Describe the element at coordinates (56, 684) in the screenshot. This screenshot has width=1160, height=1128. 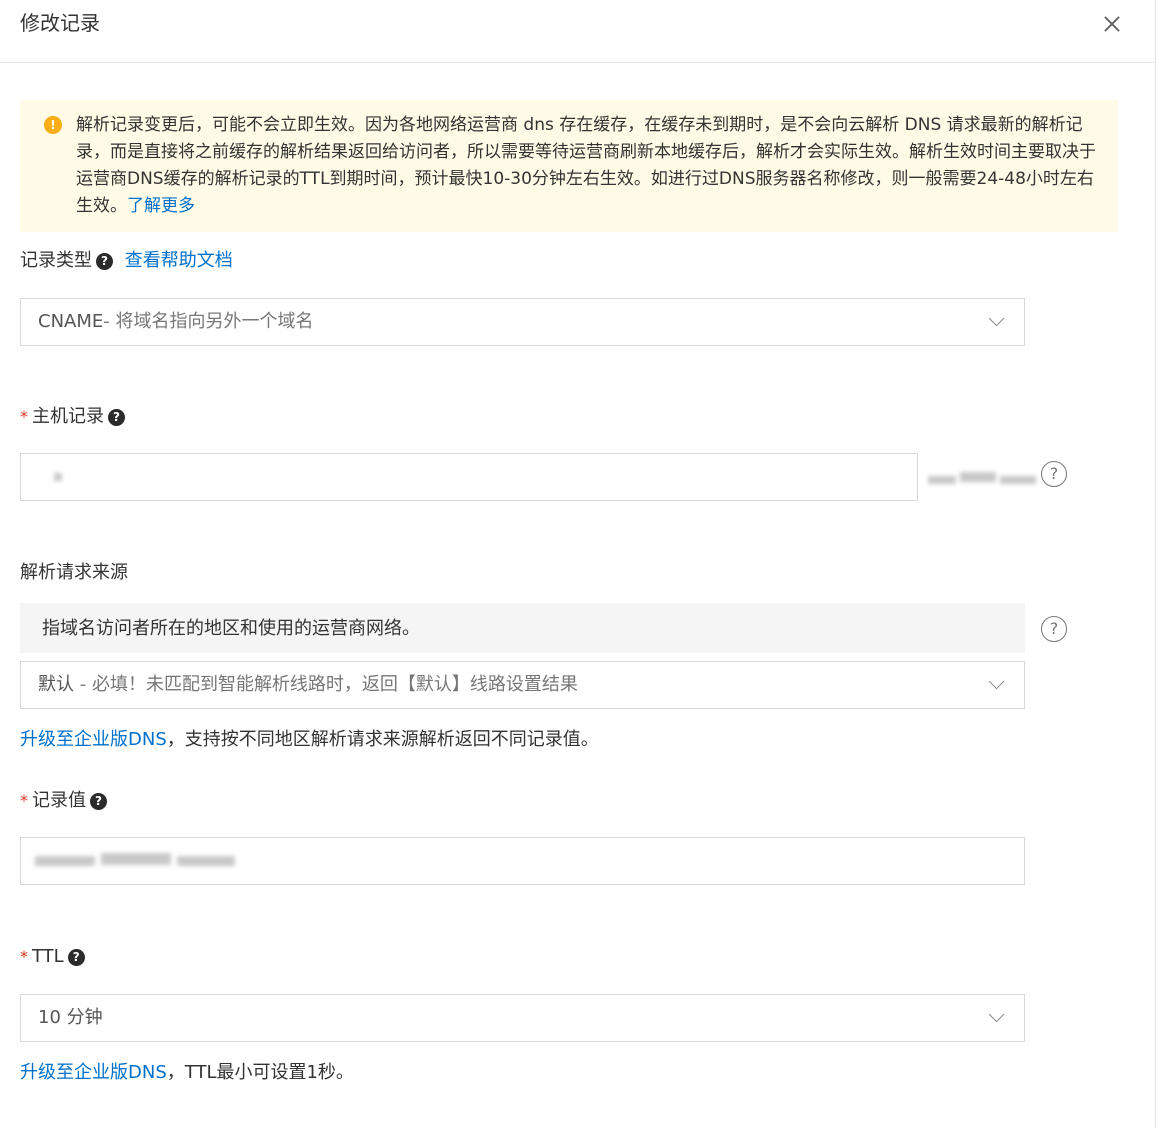
I see `request-source-selected: 默认` at that location.